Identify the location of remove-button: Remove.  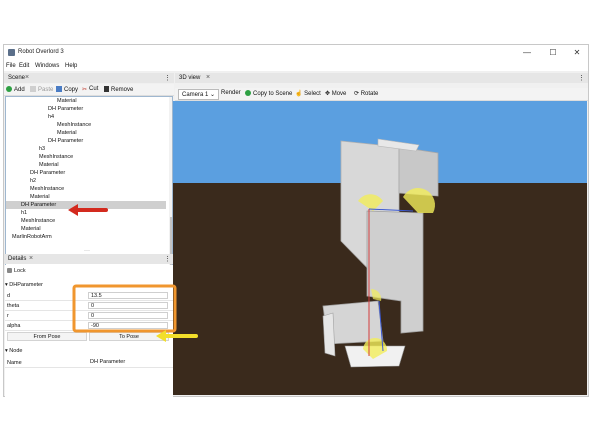
(118, 89).